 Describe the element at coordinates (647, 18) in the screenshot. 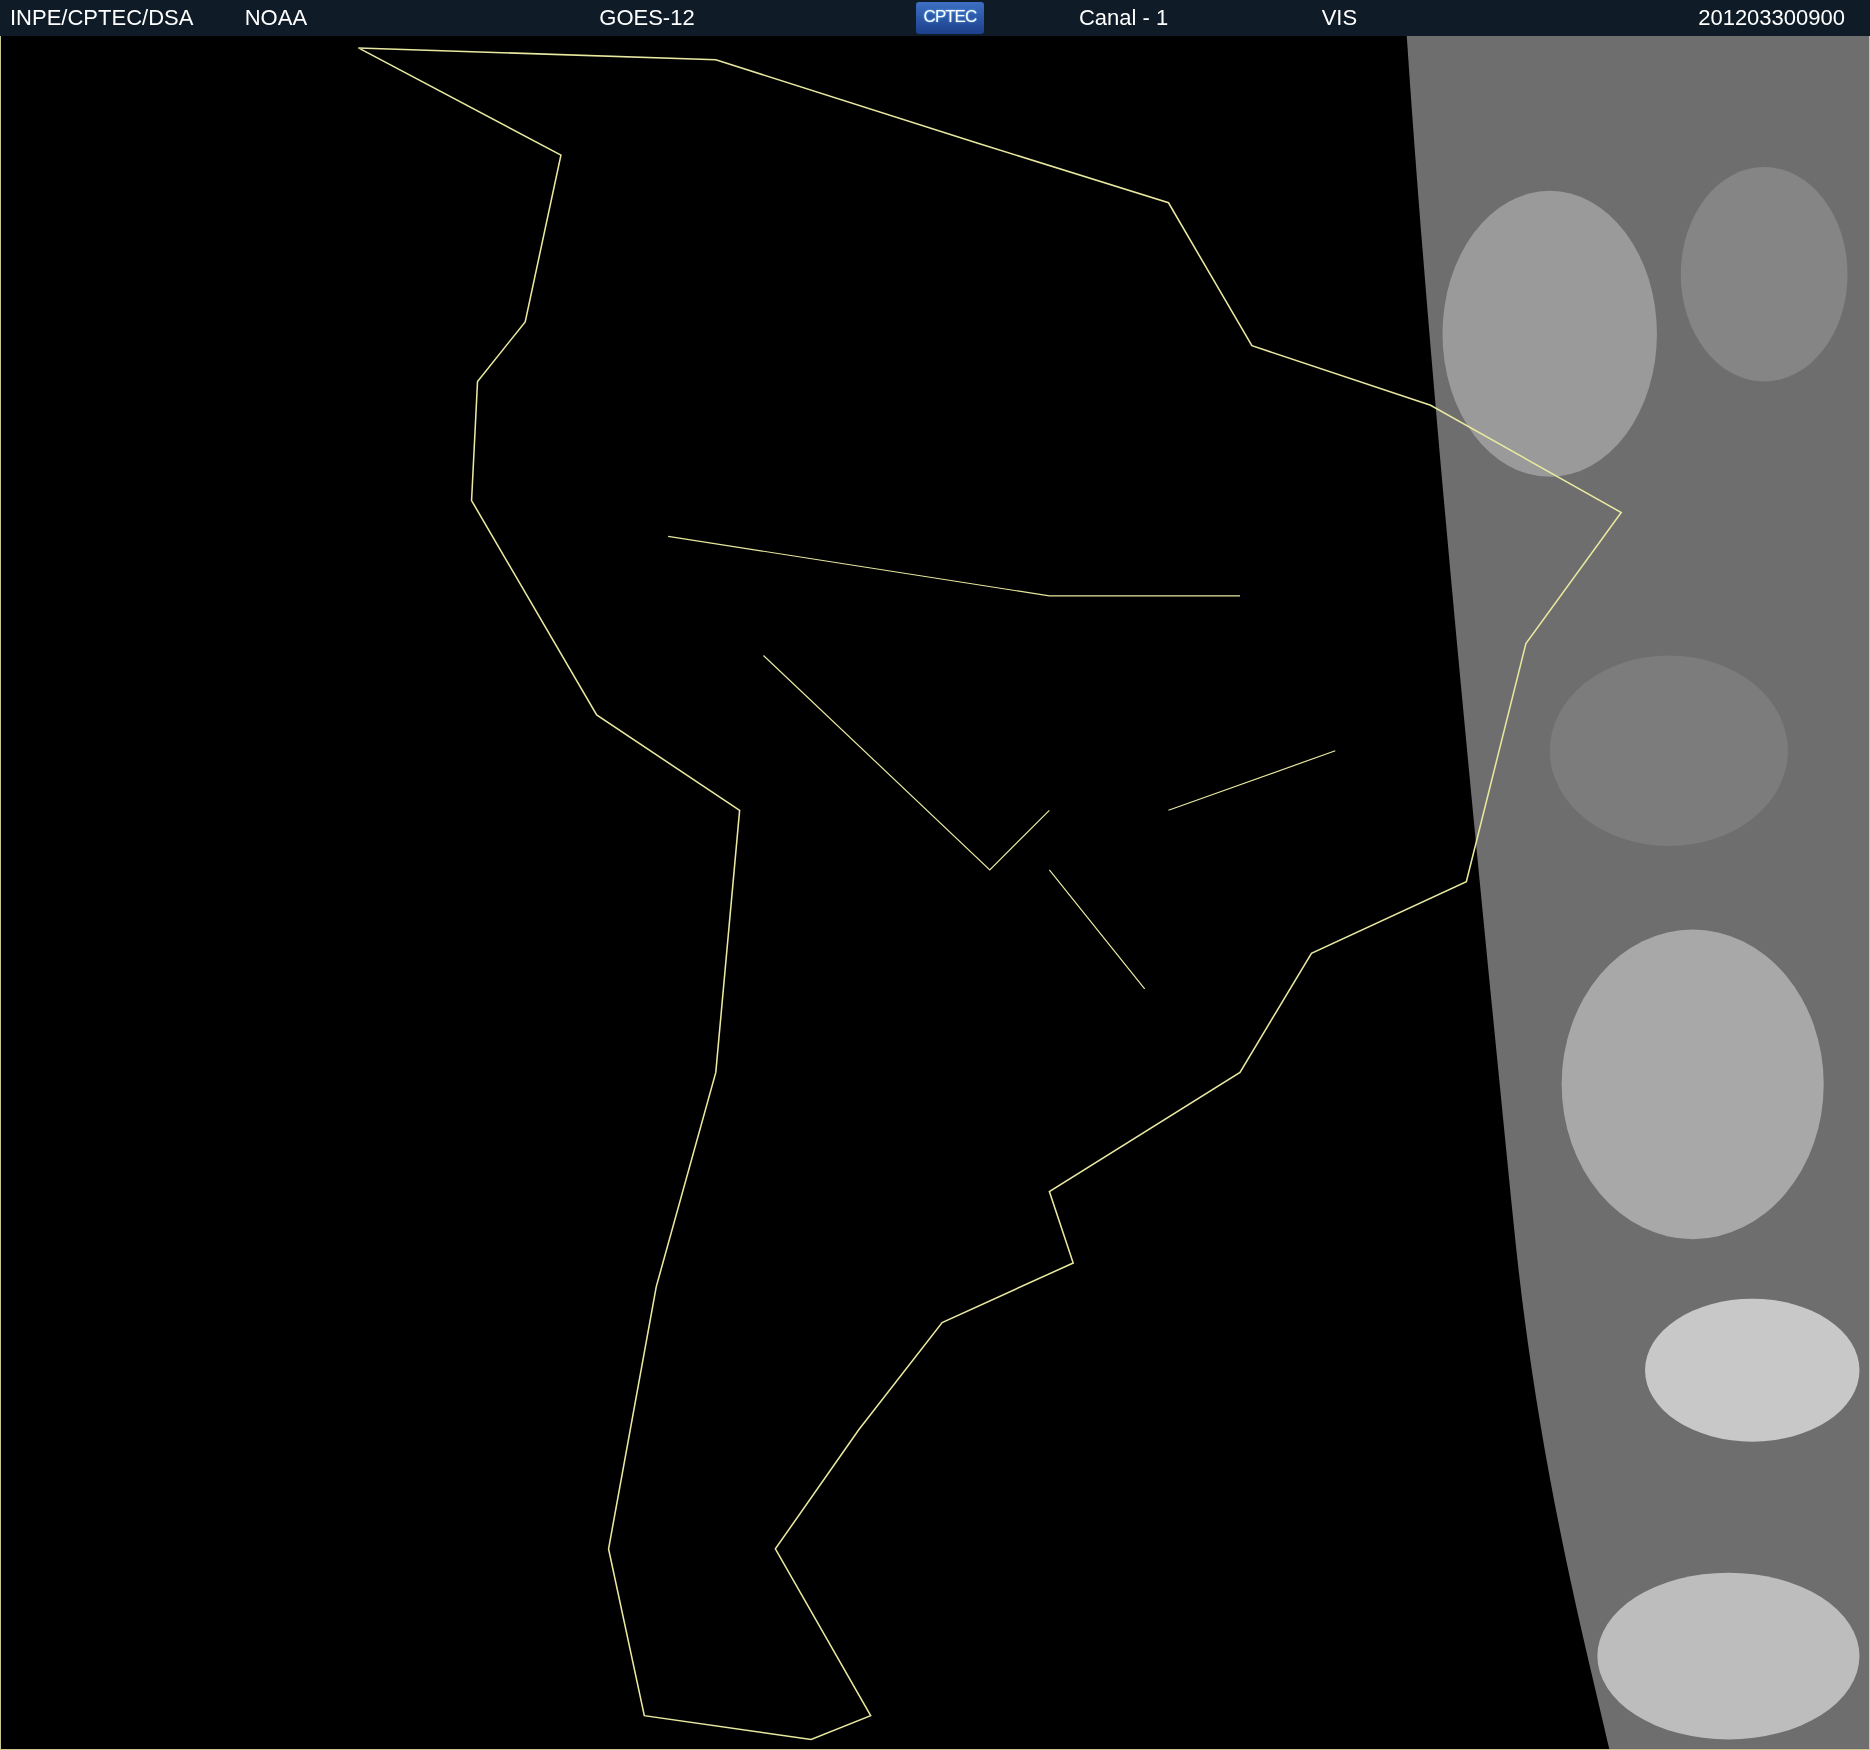

I see `header-label: GOES-12` at that location.